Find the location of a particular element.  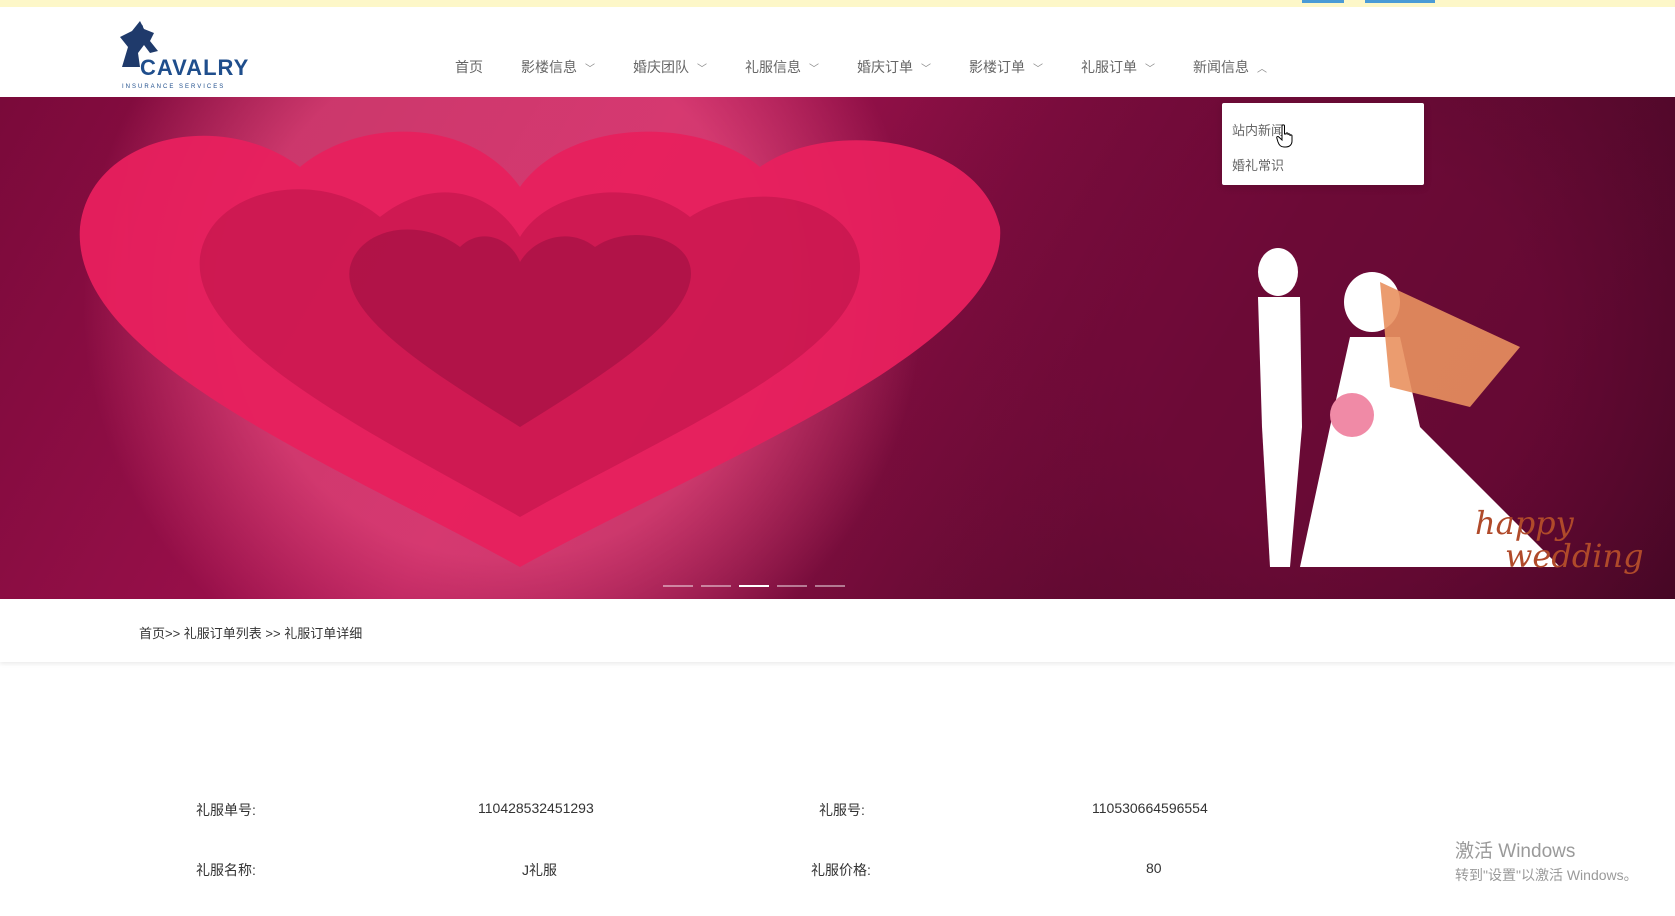

nav-studio-orders: 影楼订单 ﹀ is located at coordinates (1006, 67).